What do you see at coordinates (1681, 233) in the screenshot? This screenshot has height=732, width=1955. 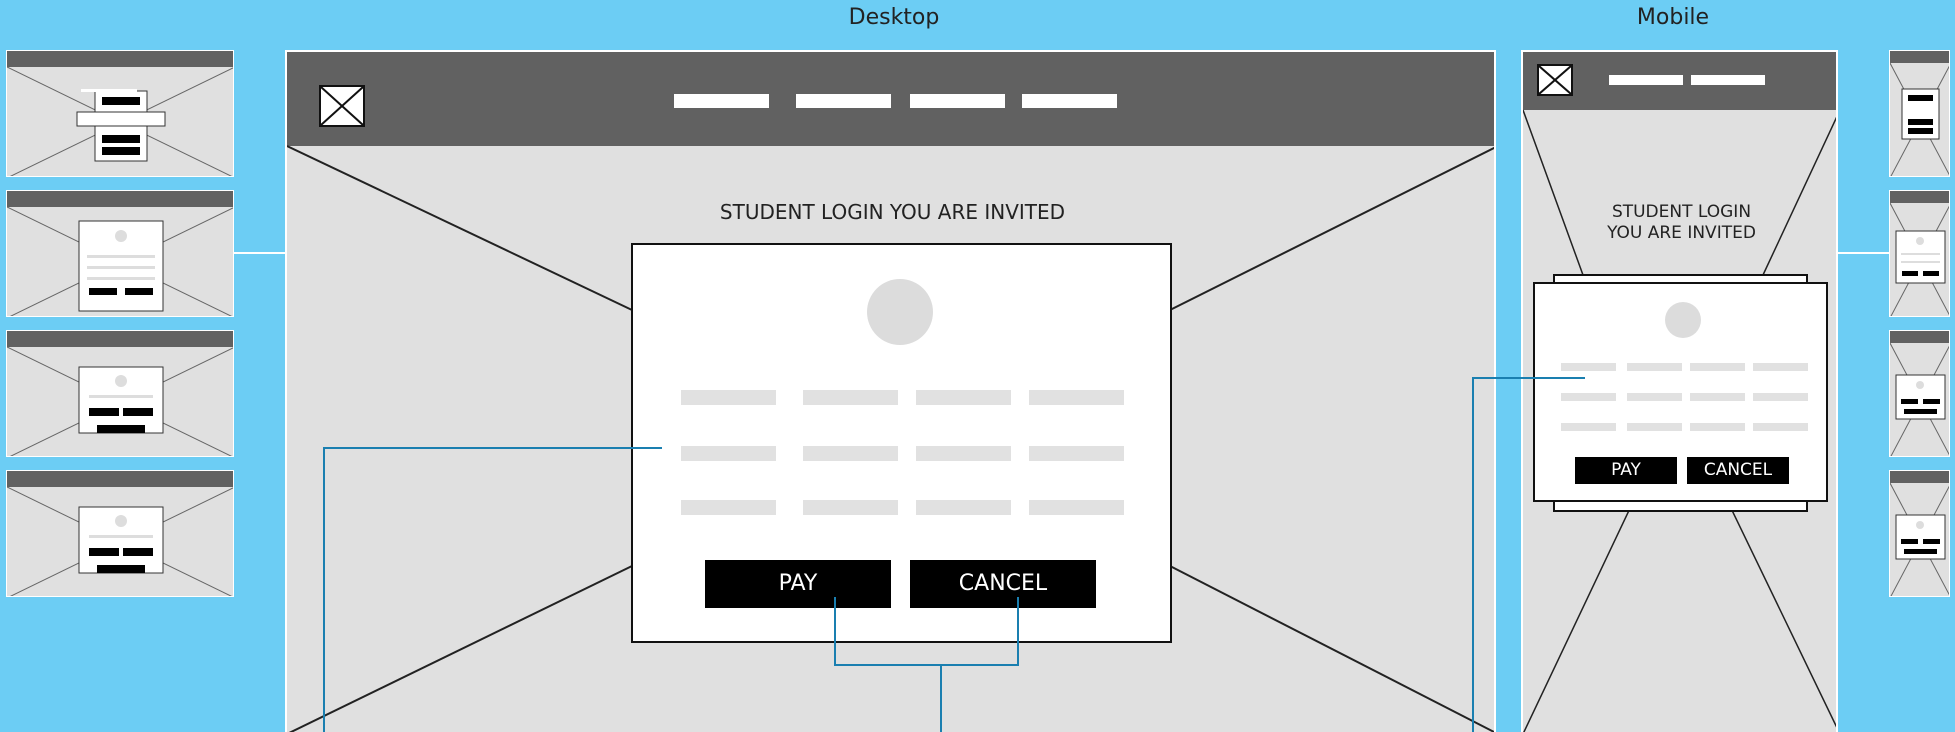 I see `mobile-title-line-2: YOU ARE INVITED` at bounding box center [1681, 233].